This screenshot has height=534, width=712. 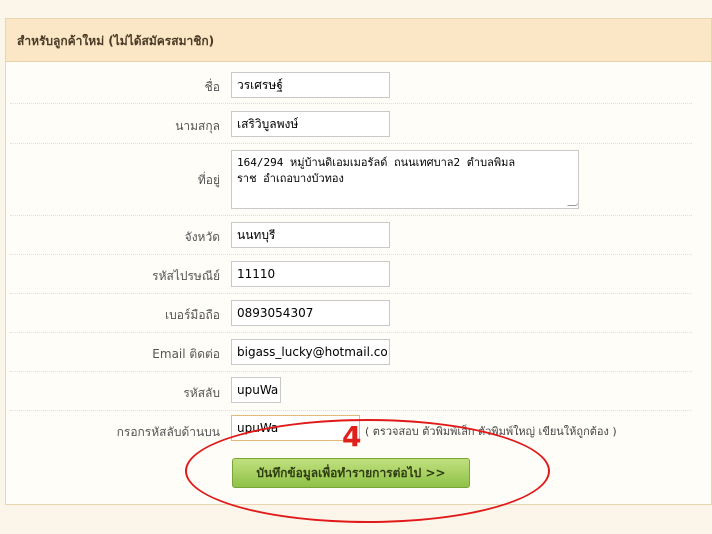 What do you see at coordinates (310, 124) in the screenshot?
I see `last-name-input: เสริวิบูลพงษ์` at bounding box center [310, 124].